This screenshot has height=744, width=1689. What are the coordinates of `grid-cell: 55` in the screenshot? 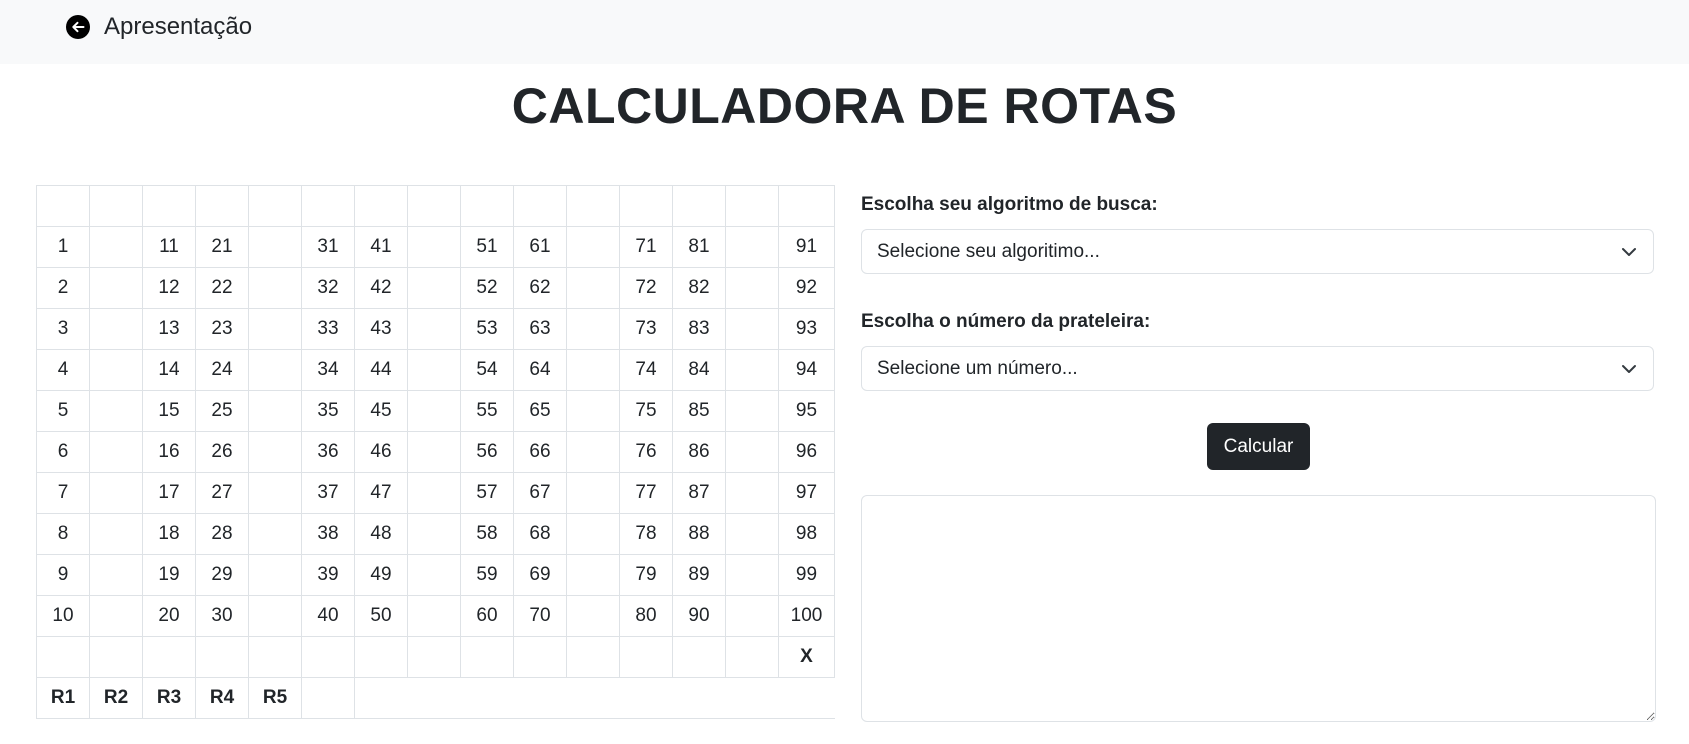 It's located at (487, 411).